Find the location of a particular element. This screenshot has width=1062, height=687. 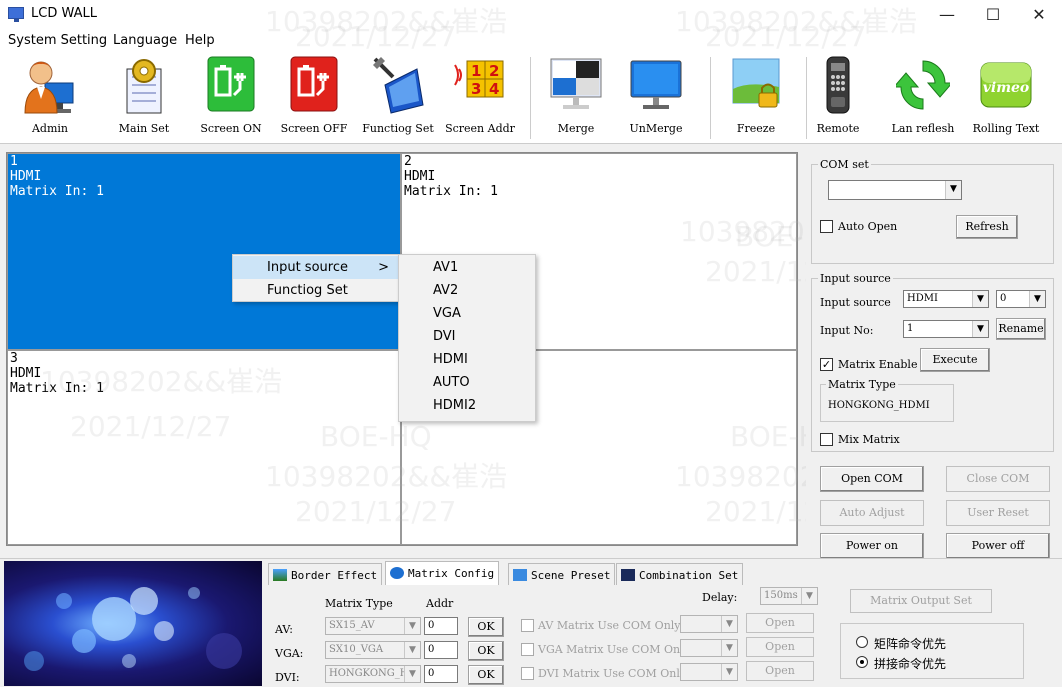

tab-scene-preset: Scene Preset is located at coordinates (562, 574).